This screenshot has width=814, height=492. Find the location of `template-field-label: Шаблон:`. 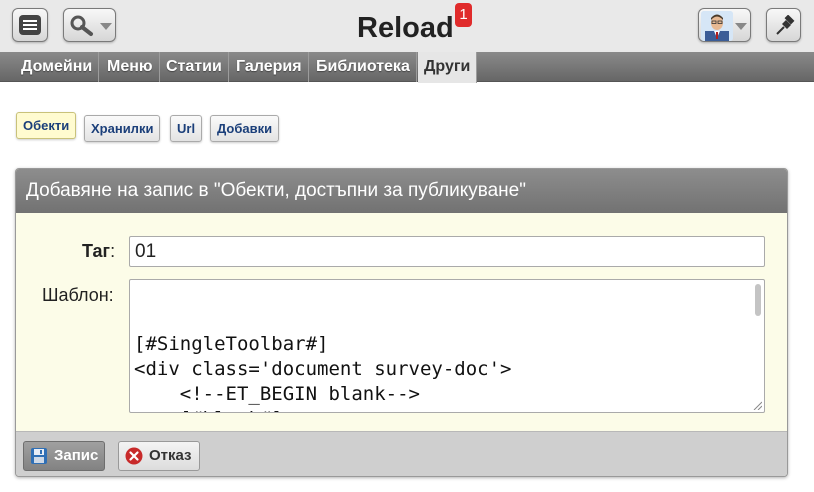

template-field-label: Шаблон: is located at coordinates (78, 295).